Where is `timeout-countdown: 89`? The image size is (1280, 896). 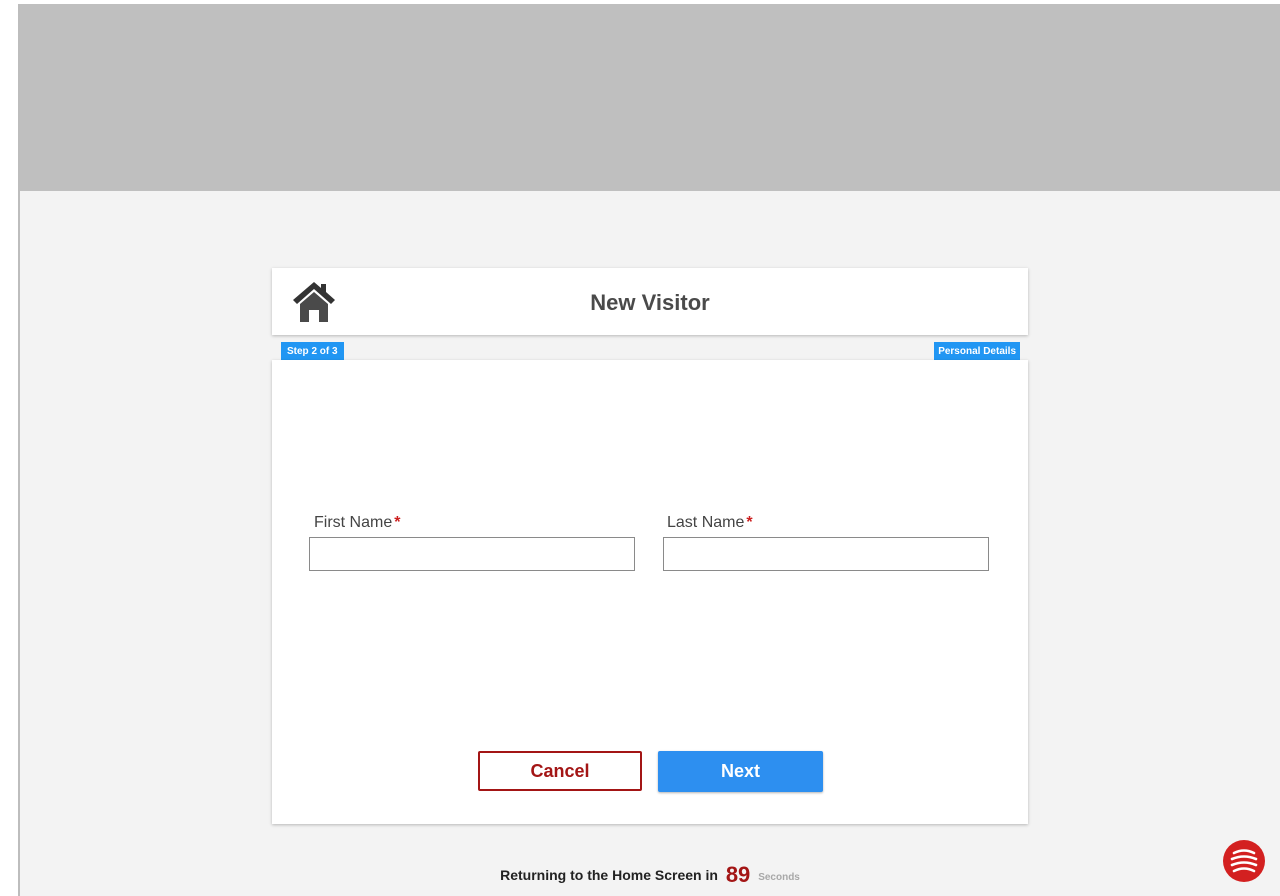
timeout-countdown: 89 is located at coordinates (738, 874).